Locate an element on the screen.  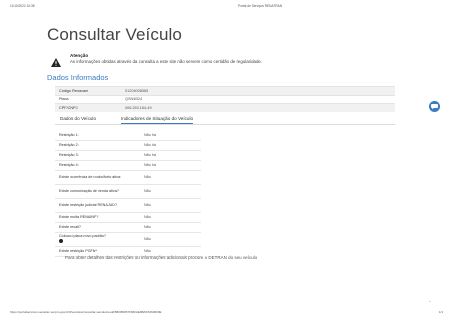
section-title: Dados Informados is located at coordinates (78, 77).